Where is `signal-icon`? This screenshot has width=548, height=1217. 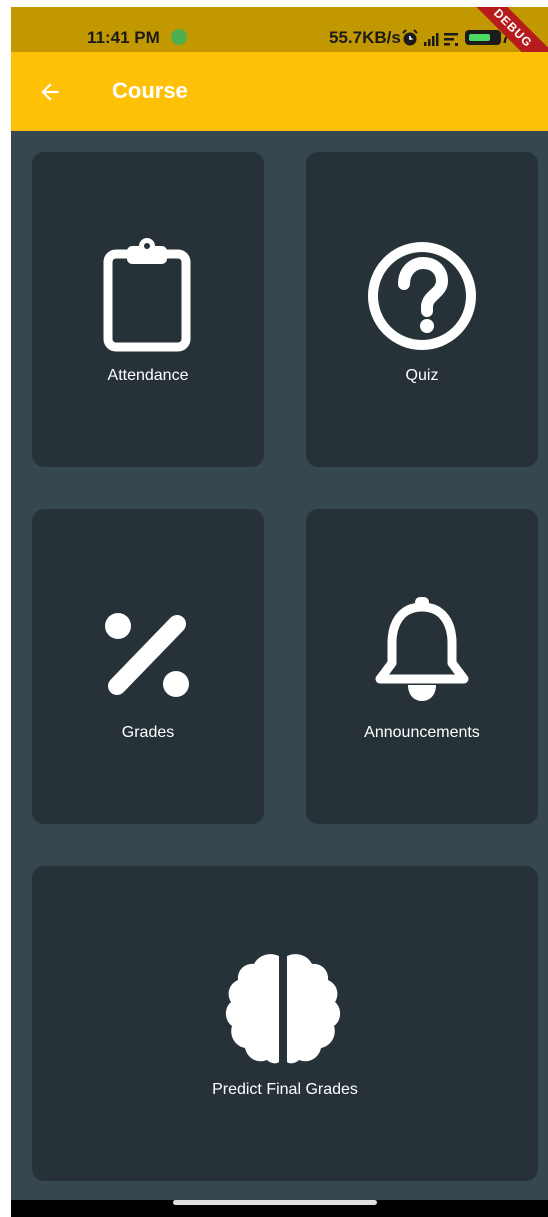
signal-icon is located at coordinates (431, 39).